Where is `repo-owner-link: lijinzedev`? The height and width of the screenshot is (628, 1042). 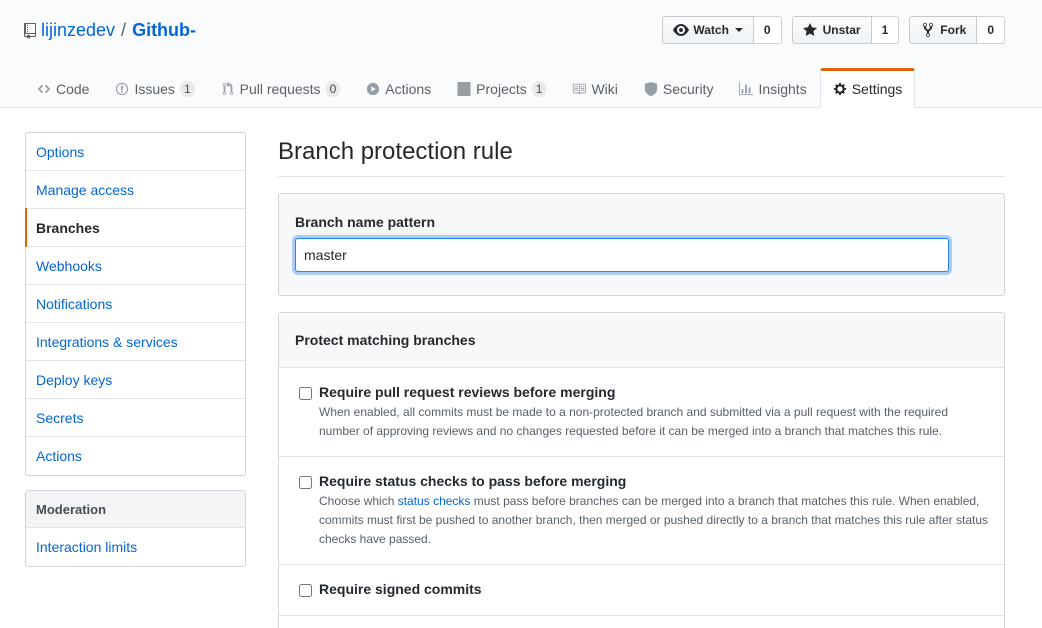 repo-owner-link: lijinzedev is located at coordinates (78, 30).